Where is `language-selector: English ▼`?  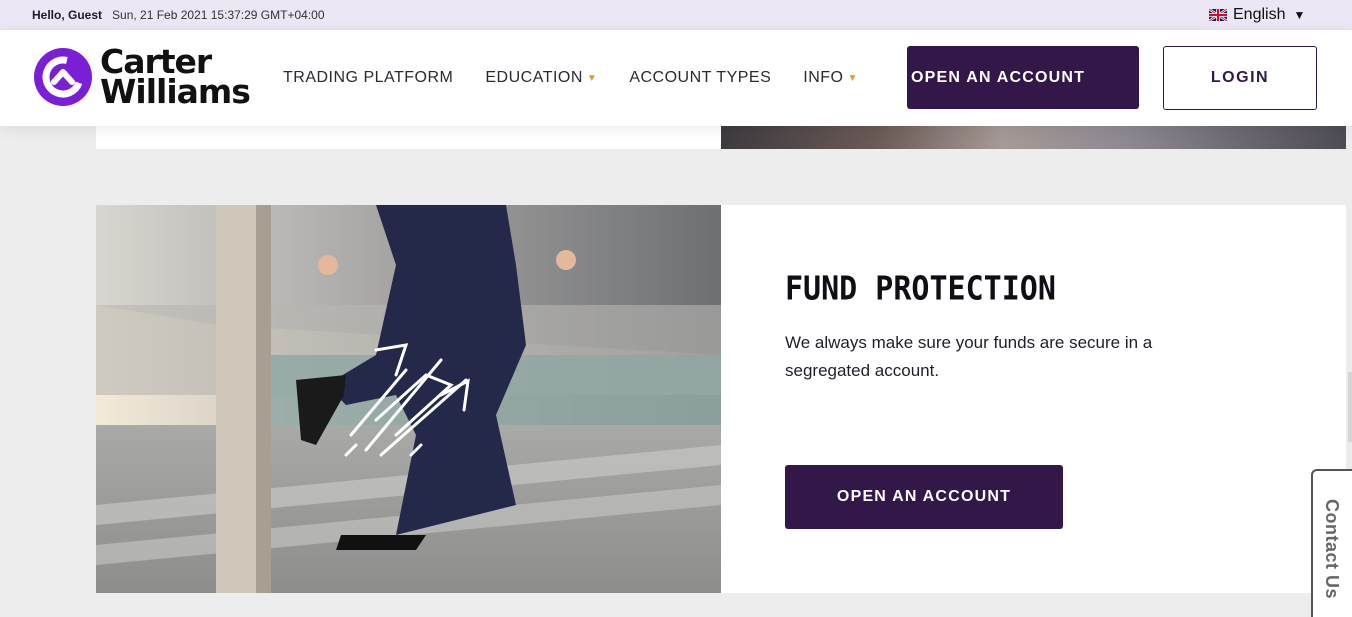
language-selector: English ▼ is located at coordinates (1257, 15).